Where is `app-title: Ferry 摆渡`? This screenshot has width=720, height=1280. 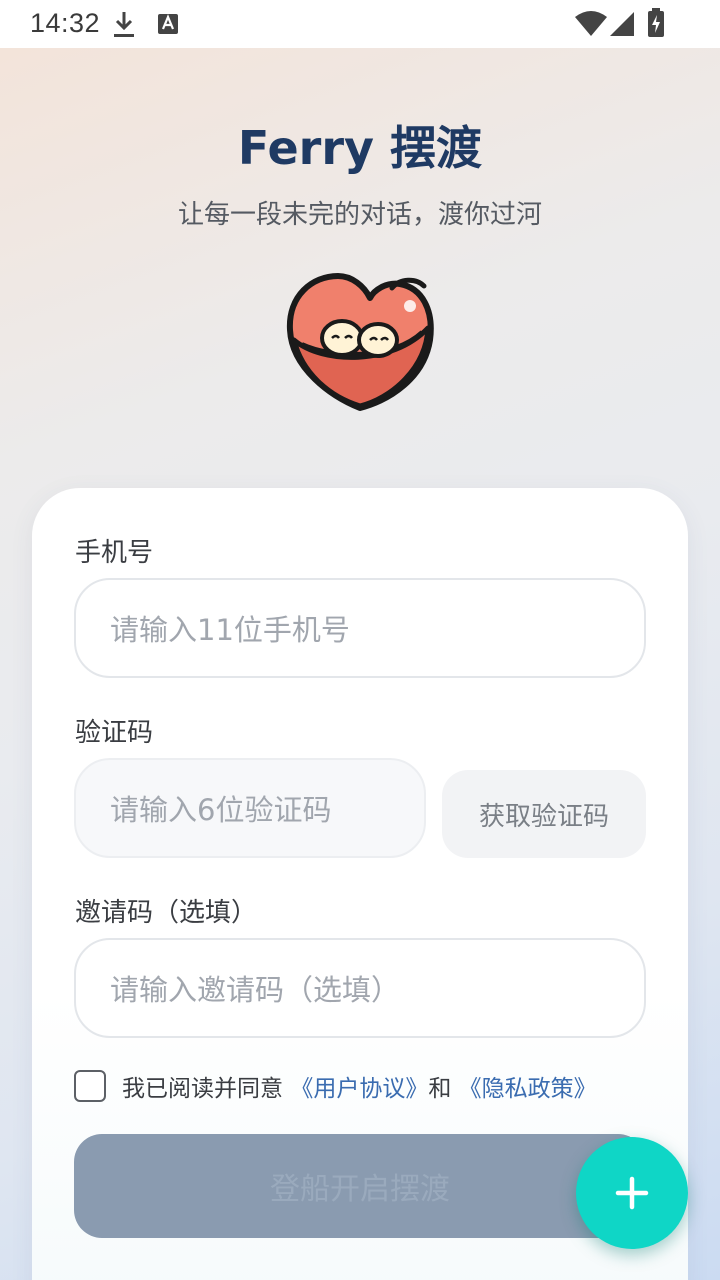
app-title: Ferry 摆渡 is located at coordinates (360, 148).